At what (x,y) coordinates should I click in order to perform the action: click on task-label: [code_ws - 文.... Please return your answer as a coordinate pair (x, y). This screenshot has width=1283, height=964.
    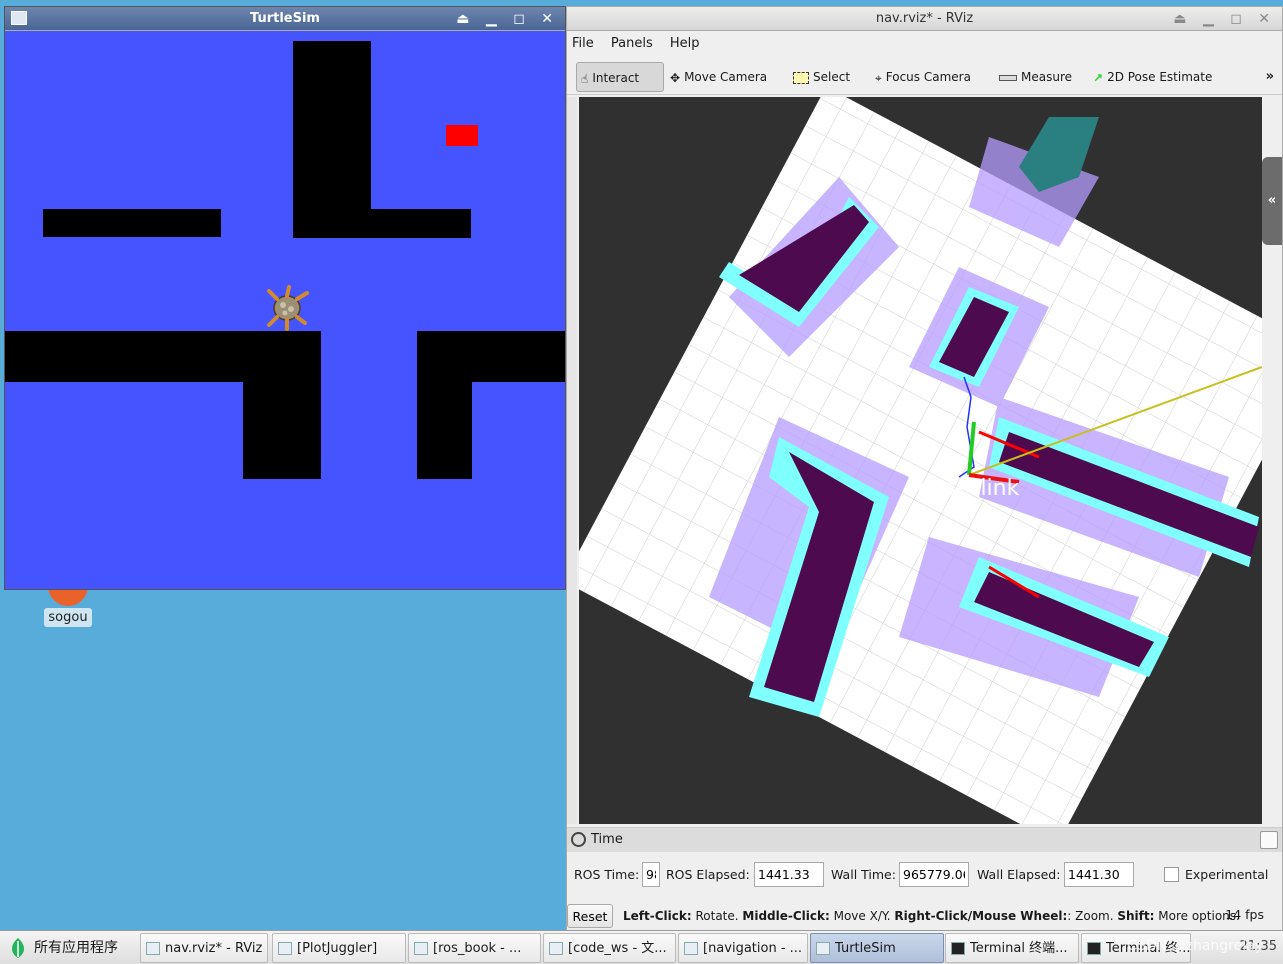
    Looking at the image, I should click on (617, 948).